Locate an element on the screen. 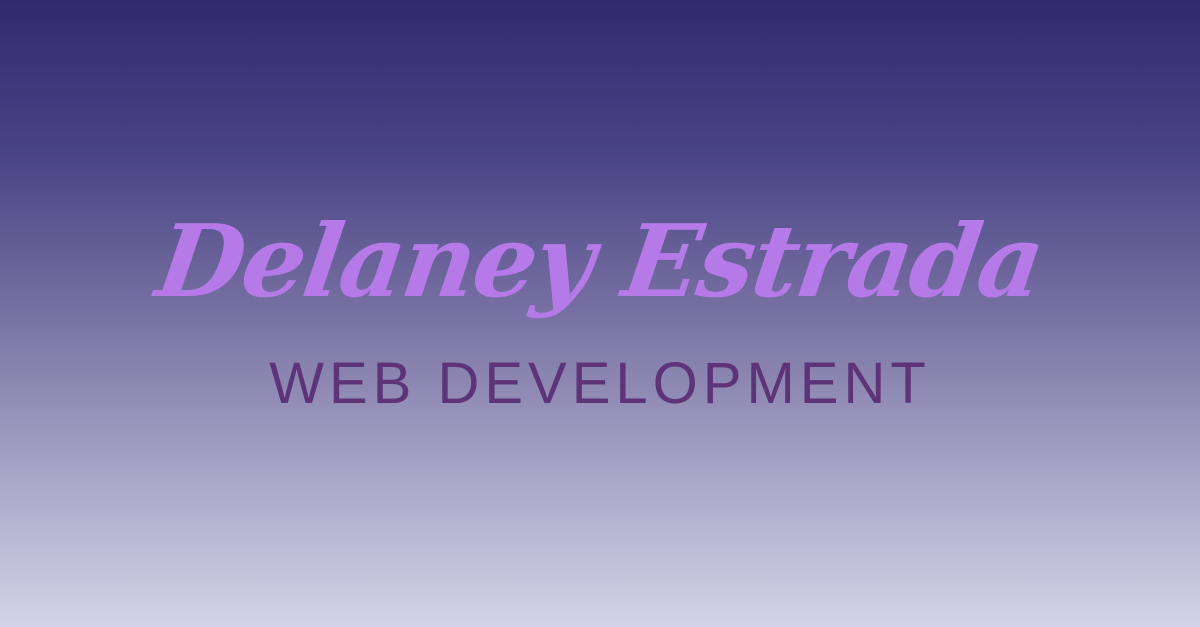 This screenshot has width=1200, height=627. brand-tagline: WEB DEVELOPMENT is located at coordinates (600, 383).